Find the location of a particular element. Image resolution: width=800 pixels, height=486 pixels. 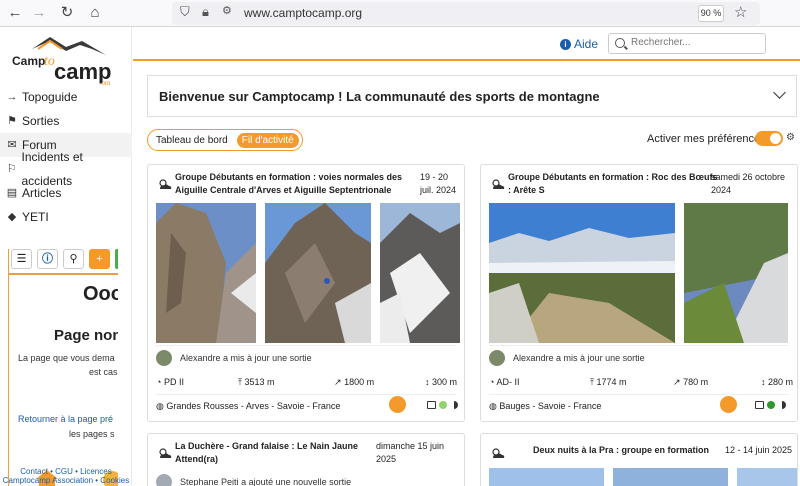

sidebar-item-label: Topoguide is located at coordinates (50, 97).